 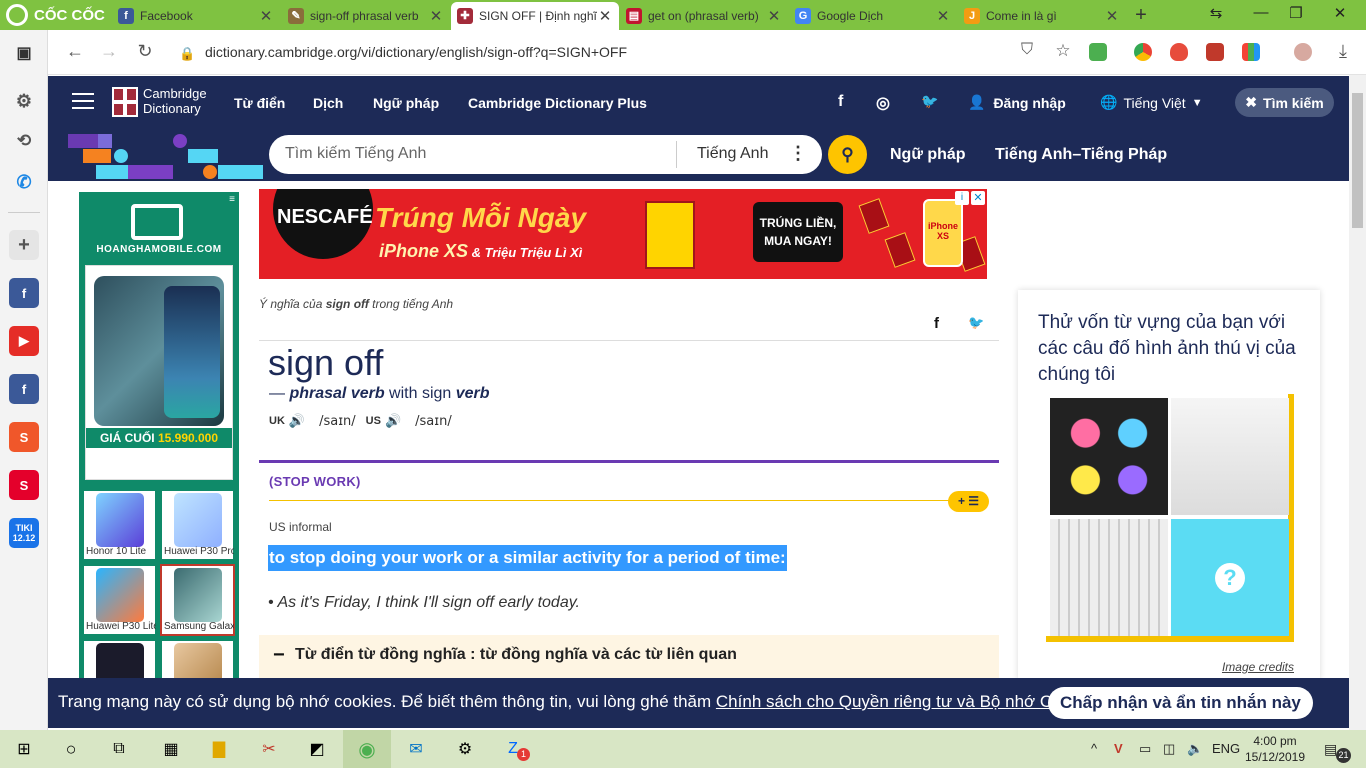 What do you see at coordinates (232, 199) in the screenshot?
I see `ad-menu-icon: ≡` at bounding box center [232, 199].